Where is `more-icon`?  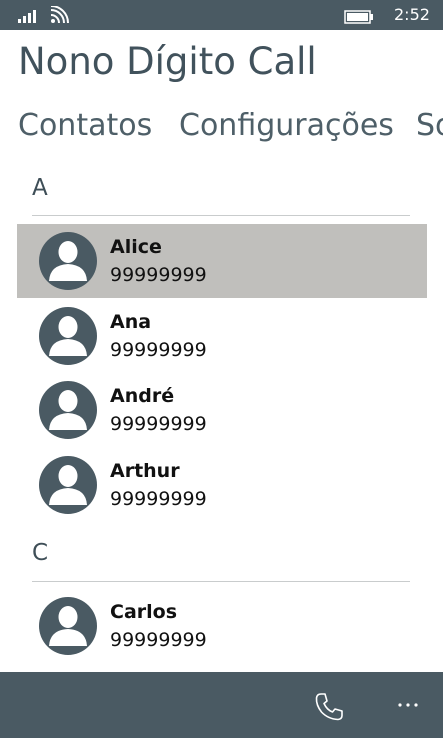
more-icon is located at coordinates (408, 705).